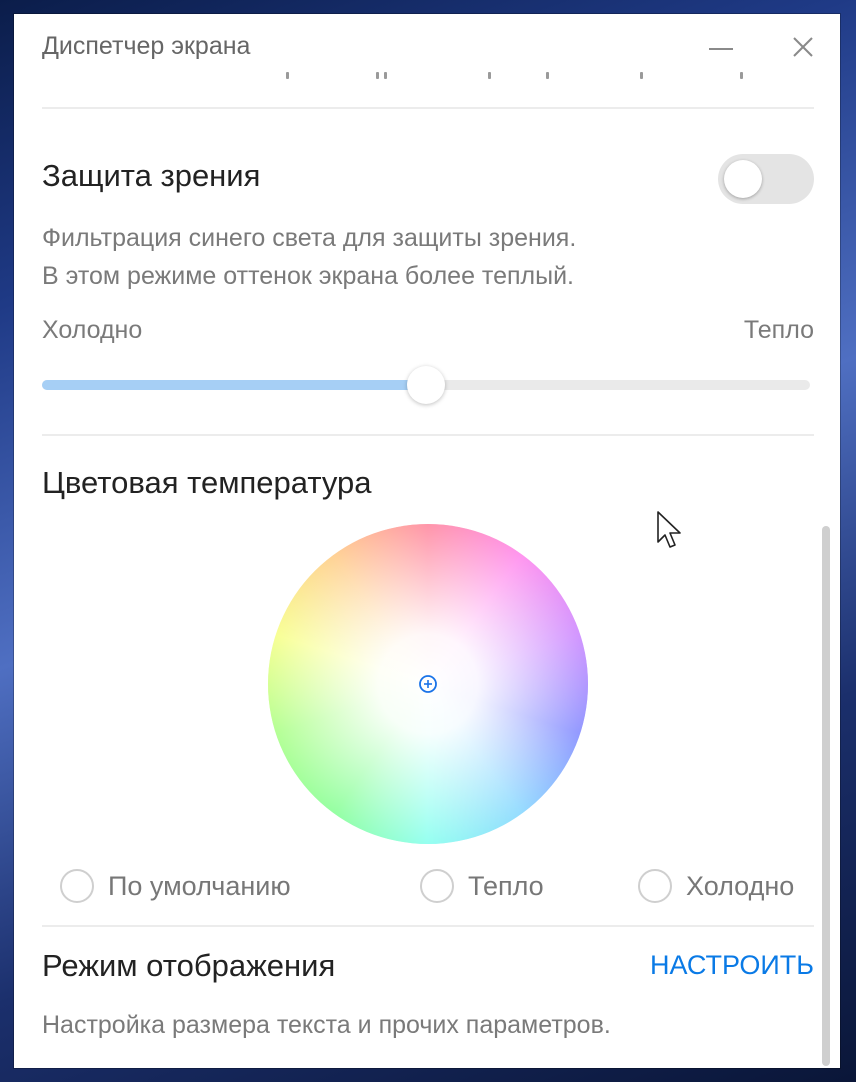 This screenshot has height=1082, width=856. What do you see at coordinates (694, 965) in the screenshot?
I see `configure-link: НАСТРОИТЬ` at bounding box center [694, 965].